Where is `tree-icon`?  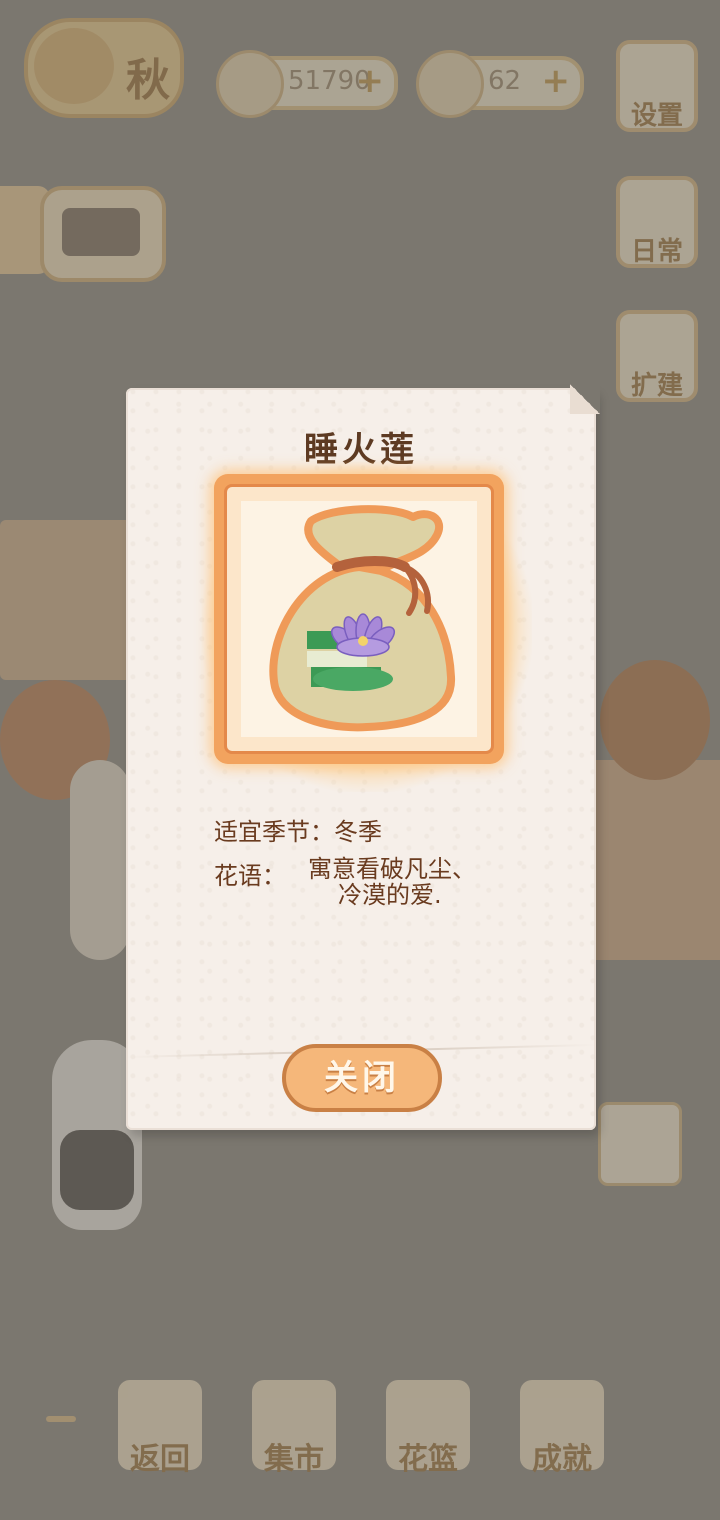
tree-icon is located at coordinates (74, 66).